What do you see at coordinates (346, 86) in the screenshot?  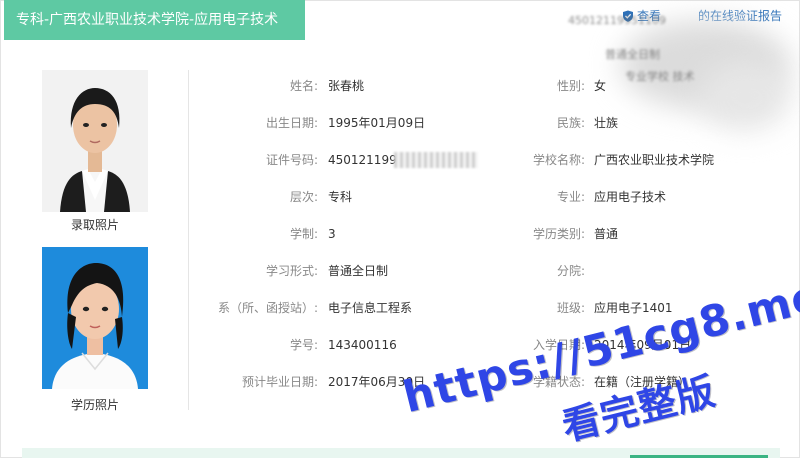 I see `field-name-value: 张春桃` at bounding box center [346, 86].